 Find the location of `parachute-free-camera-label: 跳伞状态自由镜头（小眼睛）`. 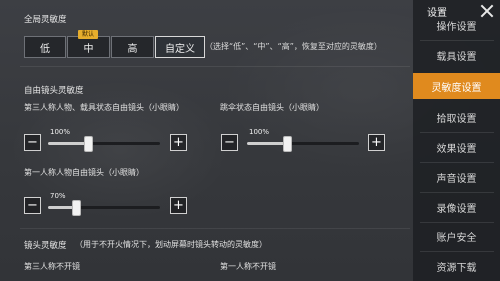

parachute-free-camera-label: 跳伞状态自由镜头（小眼睛） is located at coordinates (272, 107).